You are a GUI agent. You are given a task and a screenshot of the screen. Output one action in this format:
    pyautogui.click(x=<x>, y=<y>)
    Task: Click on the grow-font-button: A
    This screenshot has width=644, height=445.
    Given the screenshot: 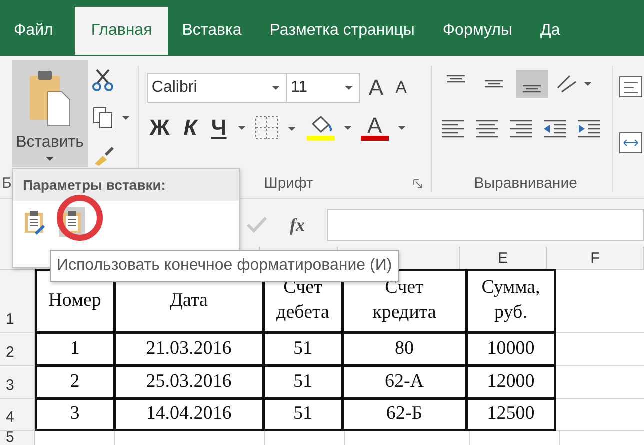 What is the action you would take?
    pyautogui.click(x=376, y=88)
    